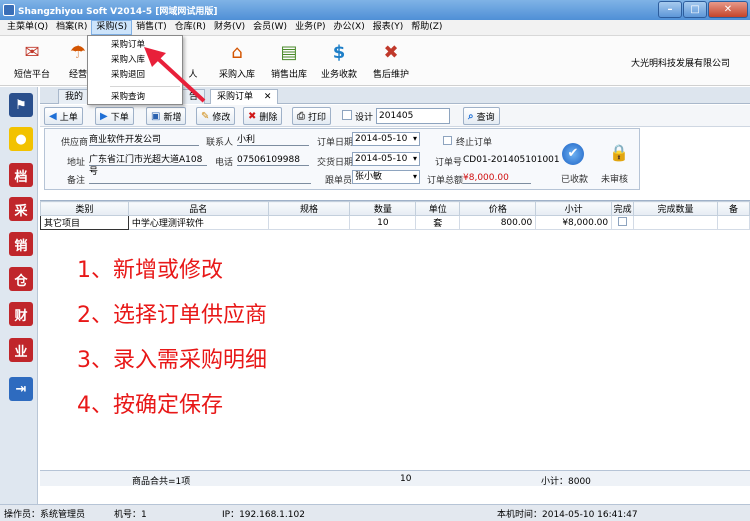  I want to click on done-checkbox, so click(623, 221).